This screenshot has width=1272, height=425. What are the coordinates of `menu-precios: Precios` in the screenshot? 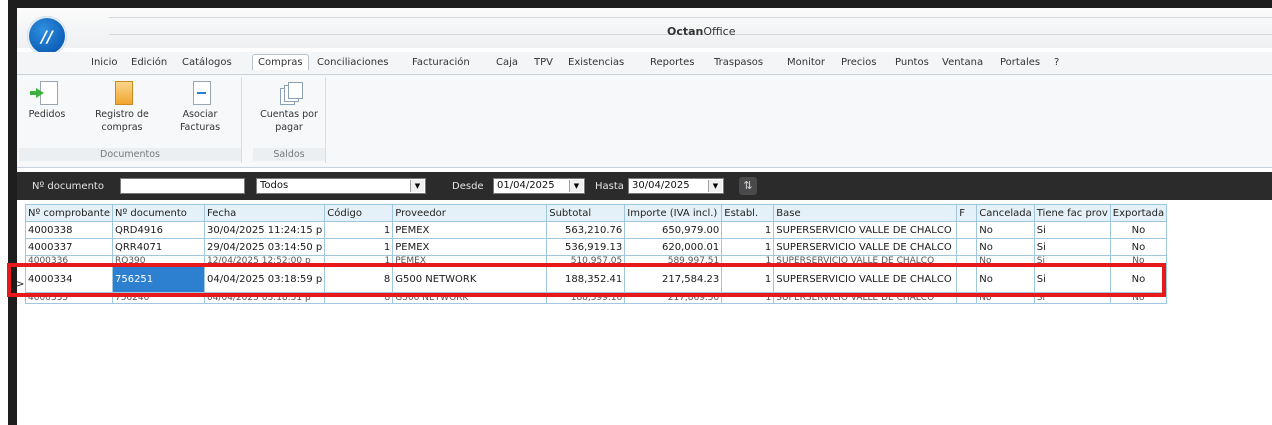 It's located at (859, 62).